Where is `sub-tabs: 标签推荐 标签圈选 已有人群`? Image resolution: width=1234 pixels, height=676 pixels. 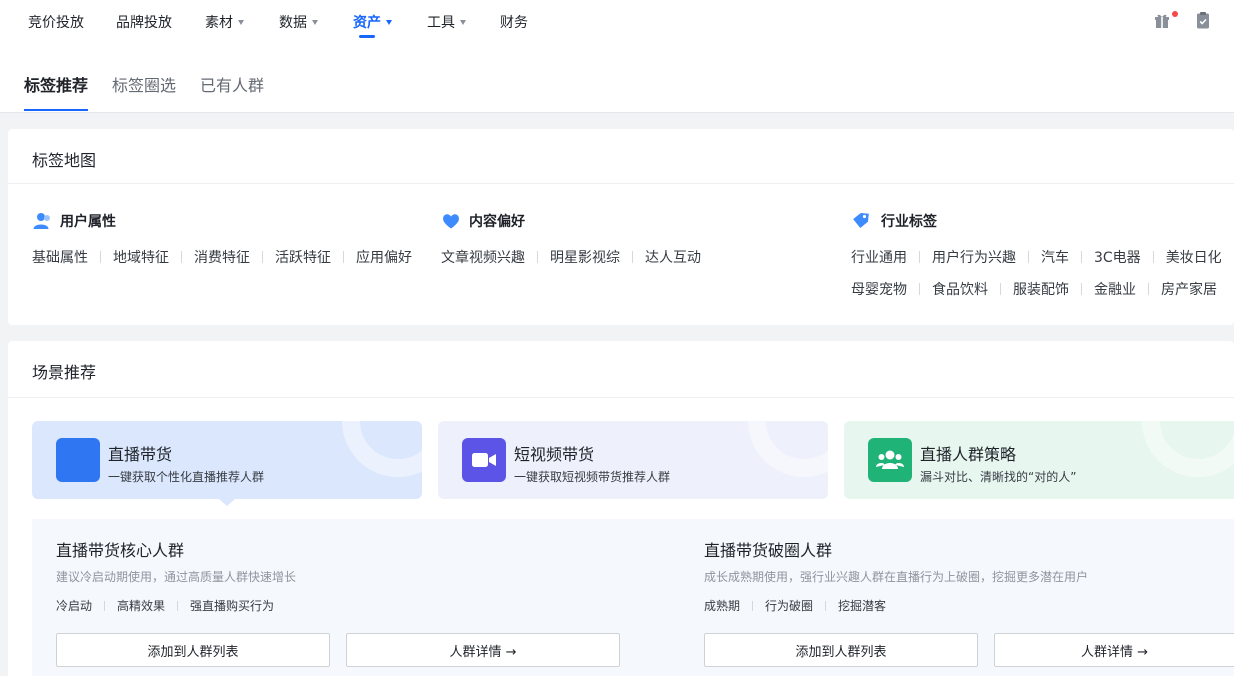 sub-tabs: 标签推荐 标签圈选 已有人群 is located at coordinates (617, 77).